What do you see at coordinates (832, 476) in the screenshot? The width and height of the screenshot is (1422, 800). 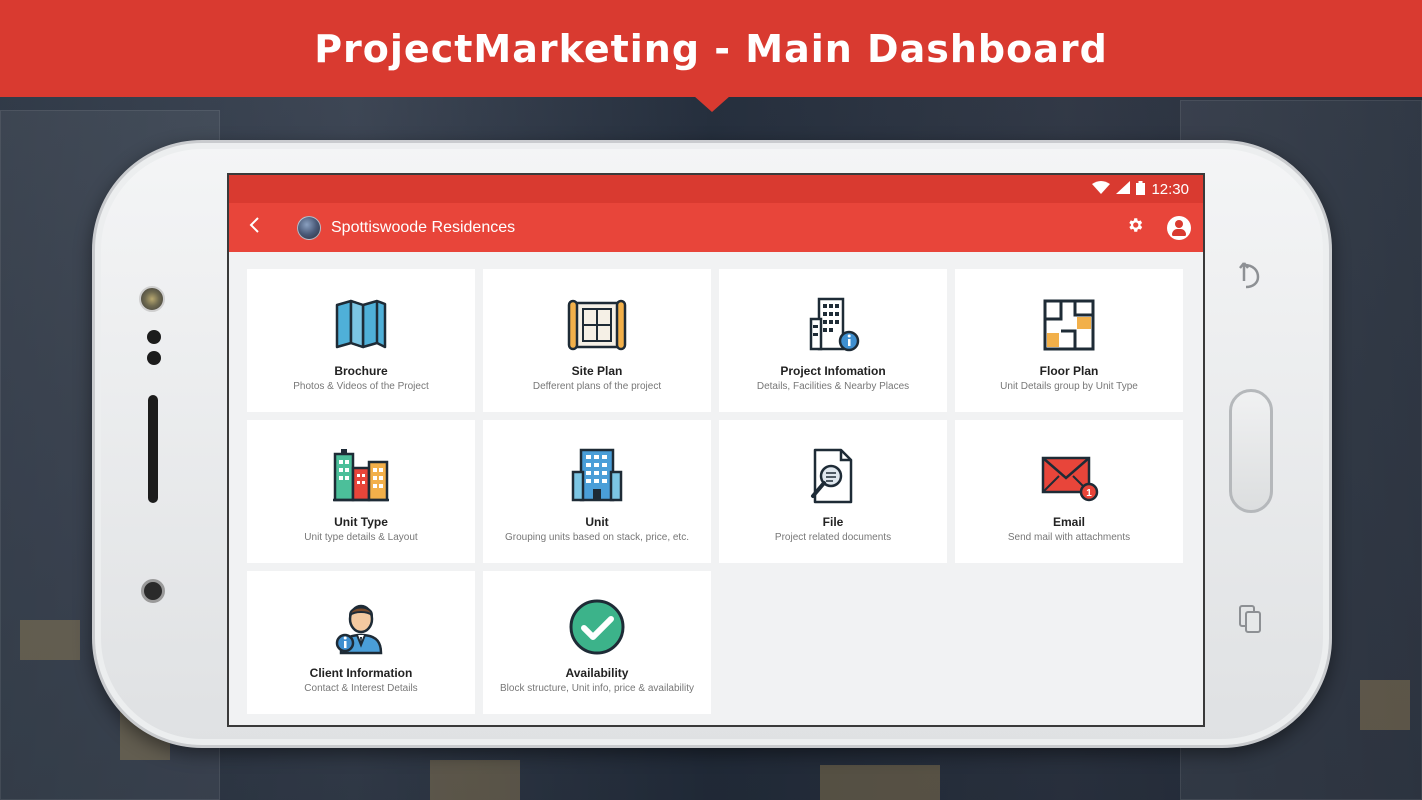 I see `document-search-icon` at bounding box center [832, 476].